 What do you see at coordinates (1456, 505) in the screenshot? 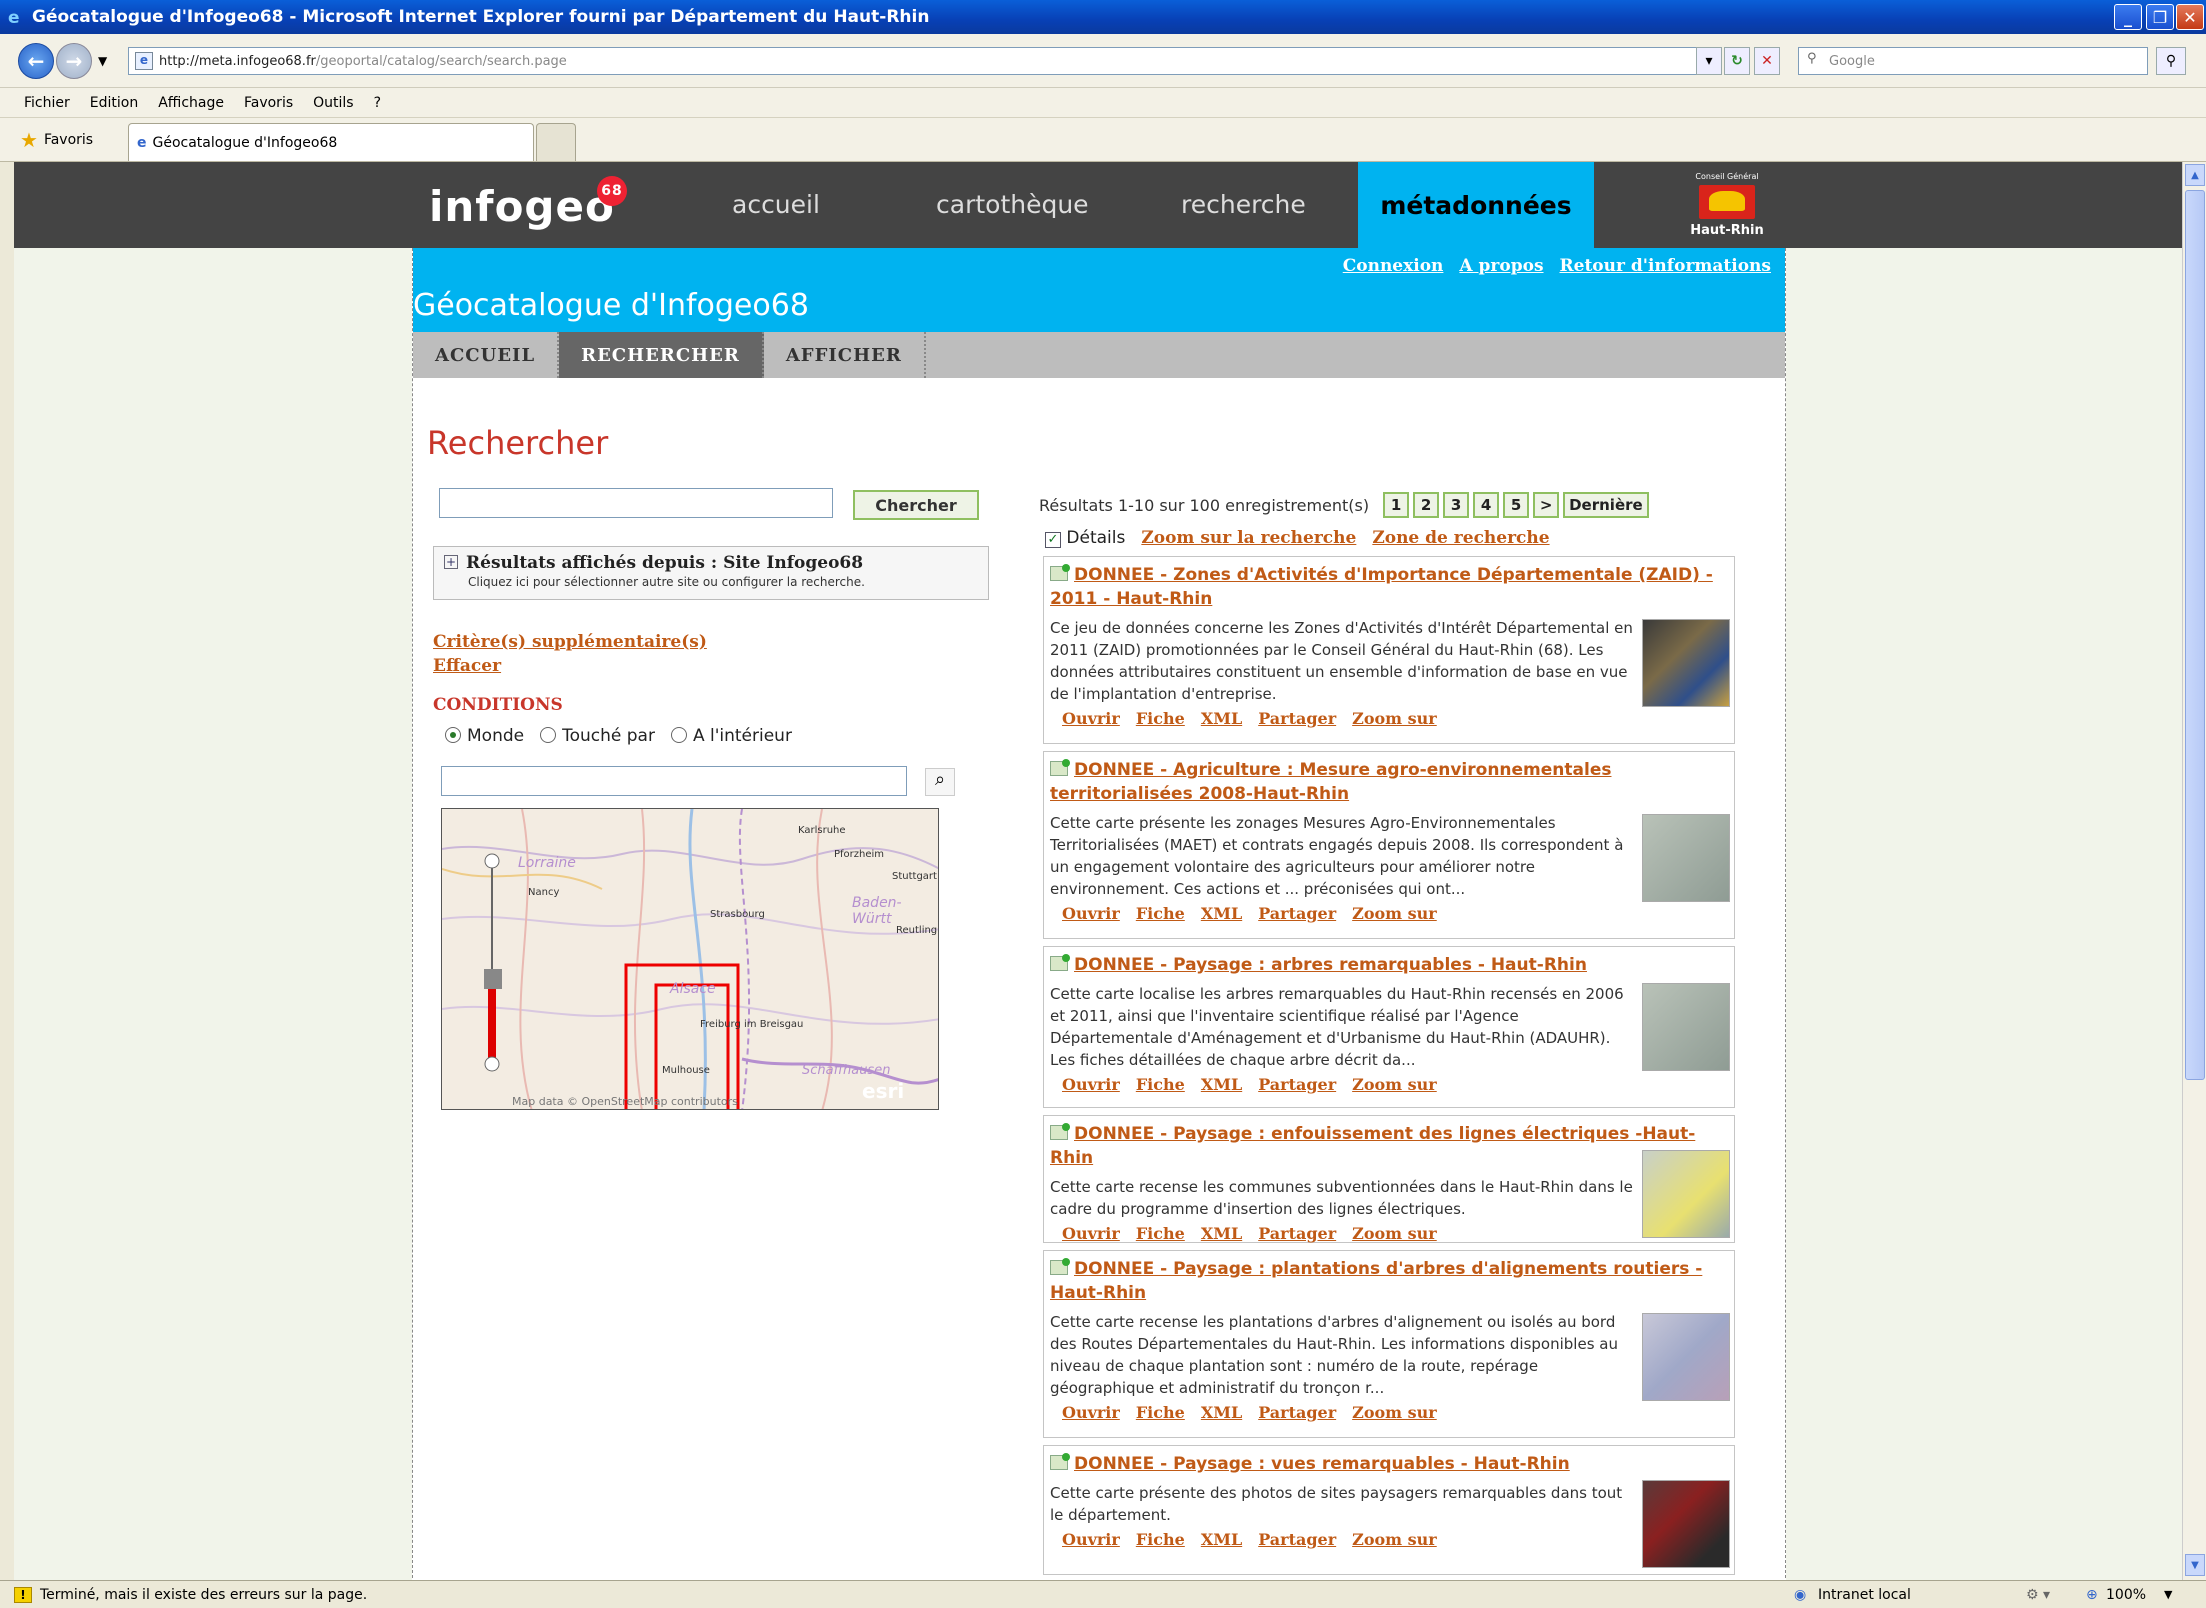
I see `page-3-button: 3` at bounding box center [1456, 505].